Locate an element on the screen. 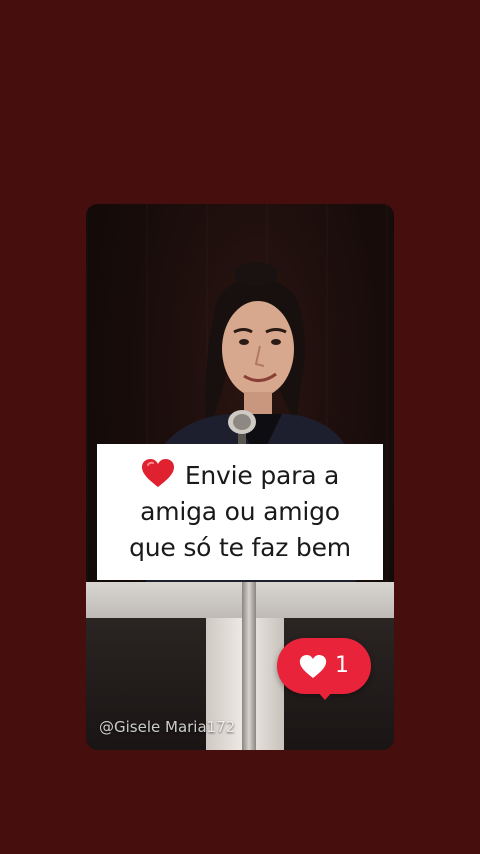  caption-line-1: Envie para a is located at coordinates (240, 476).